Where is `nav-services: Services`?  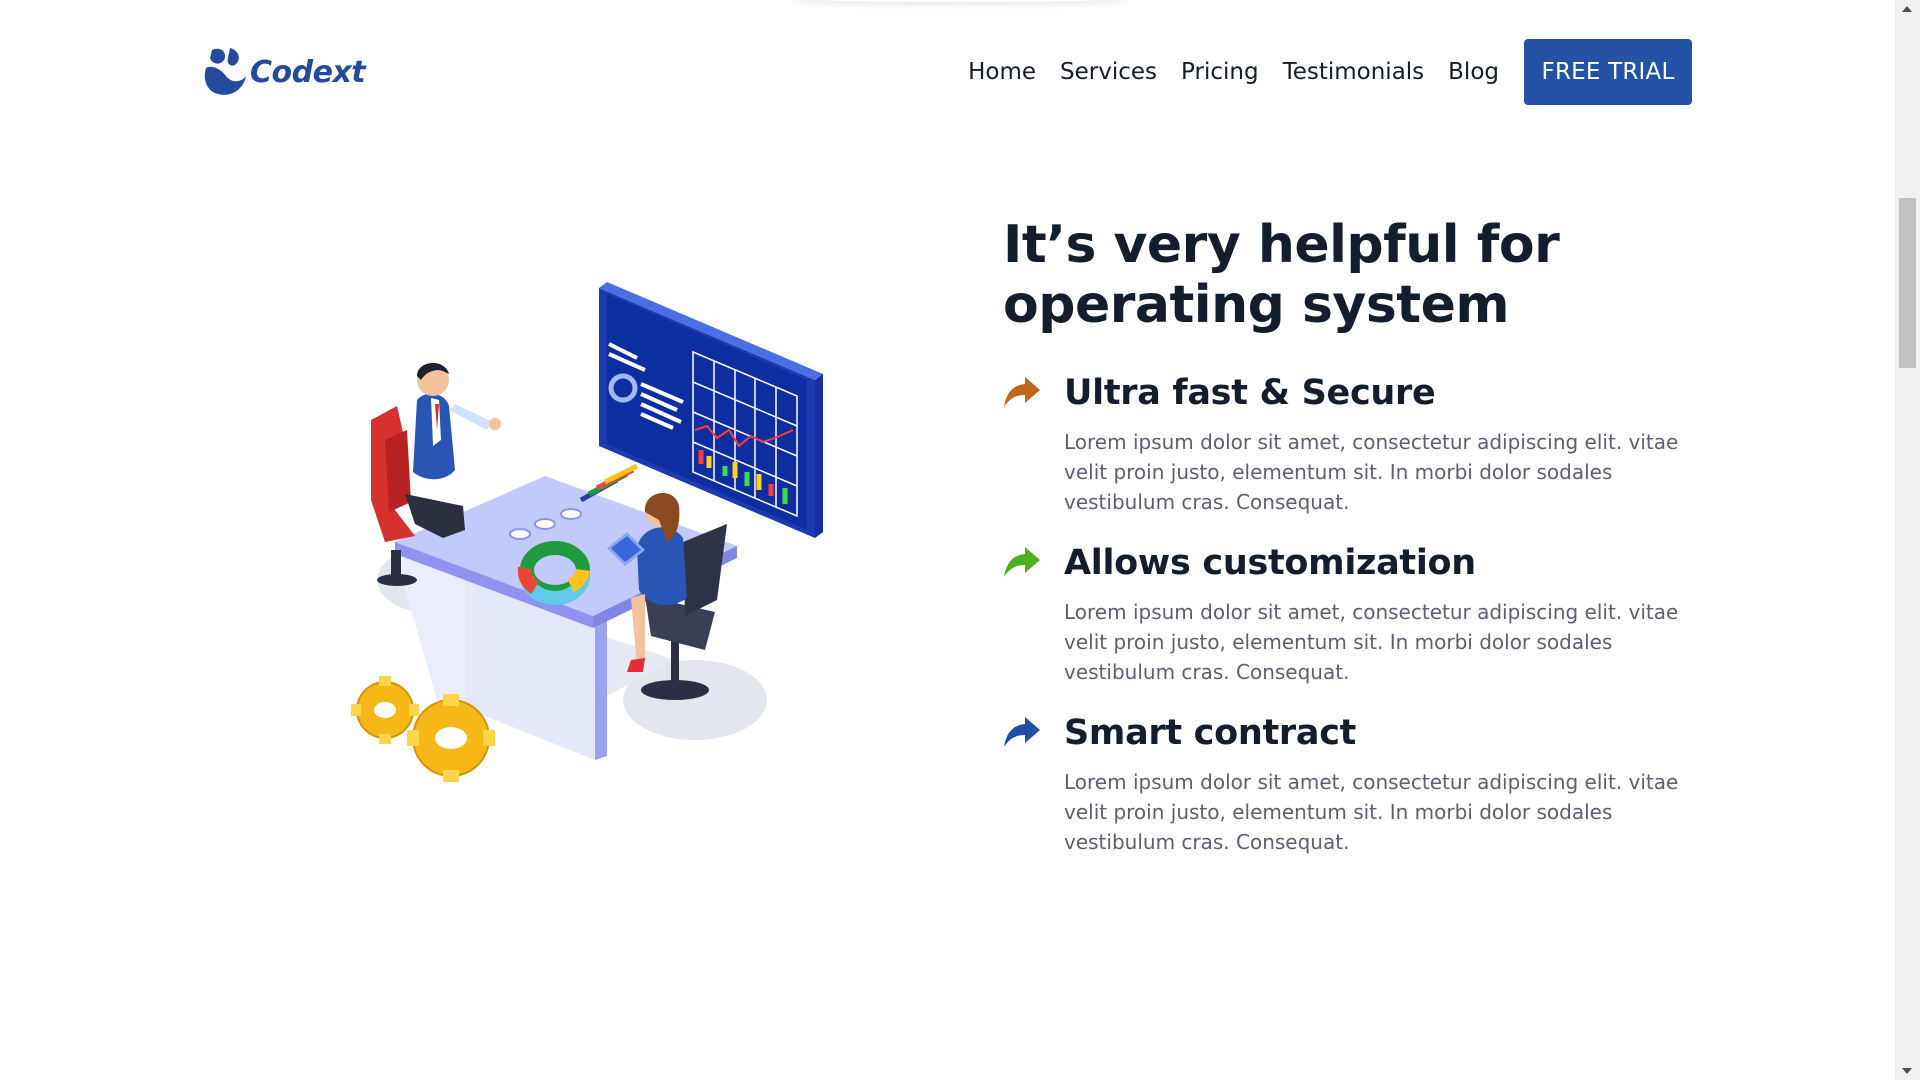 nav-services: Services is located at coordinates (1108, 72).